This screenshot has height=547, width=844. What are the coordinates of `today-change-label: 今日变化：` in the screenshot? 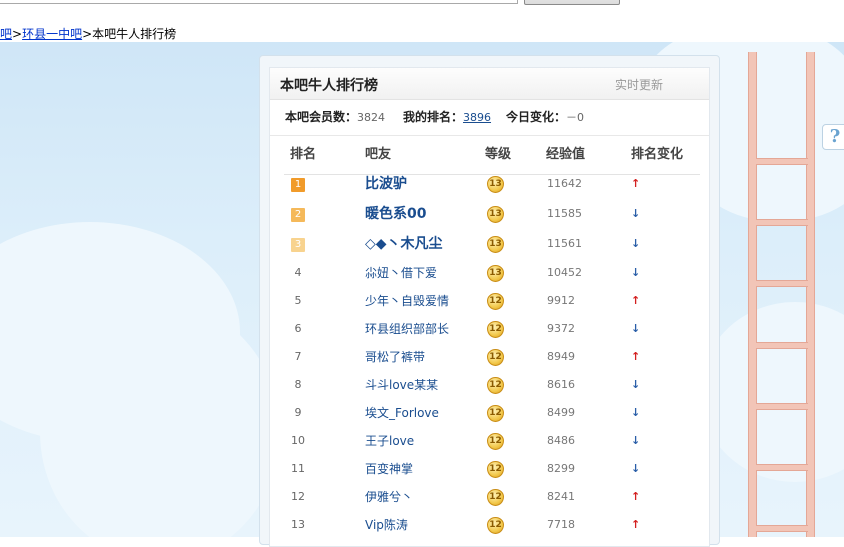 It's located at (536, 117).